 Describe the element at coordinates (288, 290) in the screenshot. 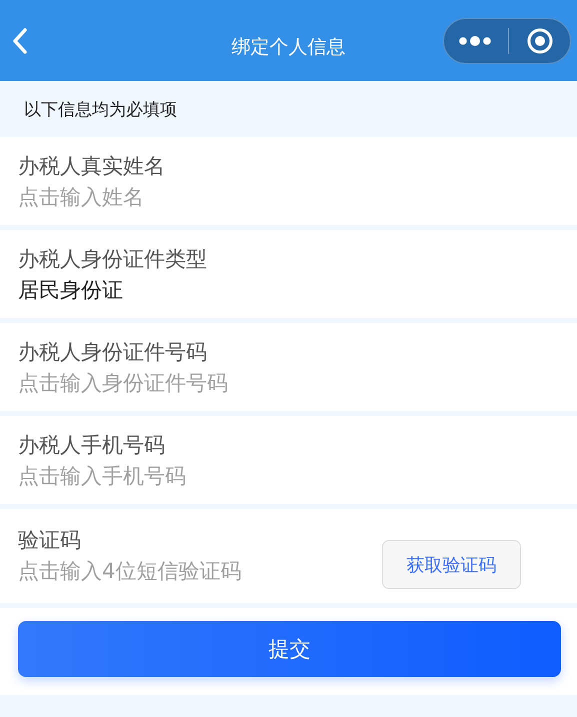

I see `select-field: 居民身份证` at that location.